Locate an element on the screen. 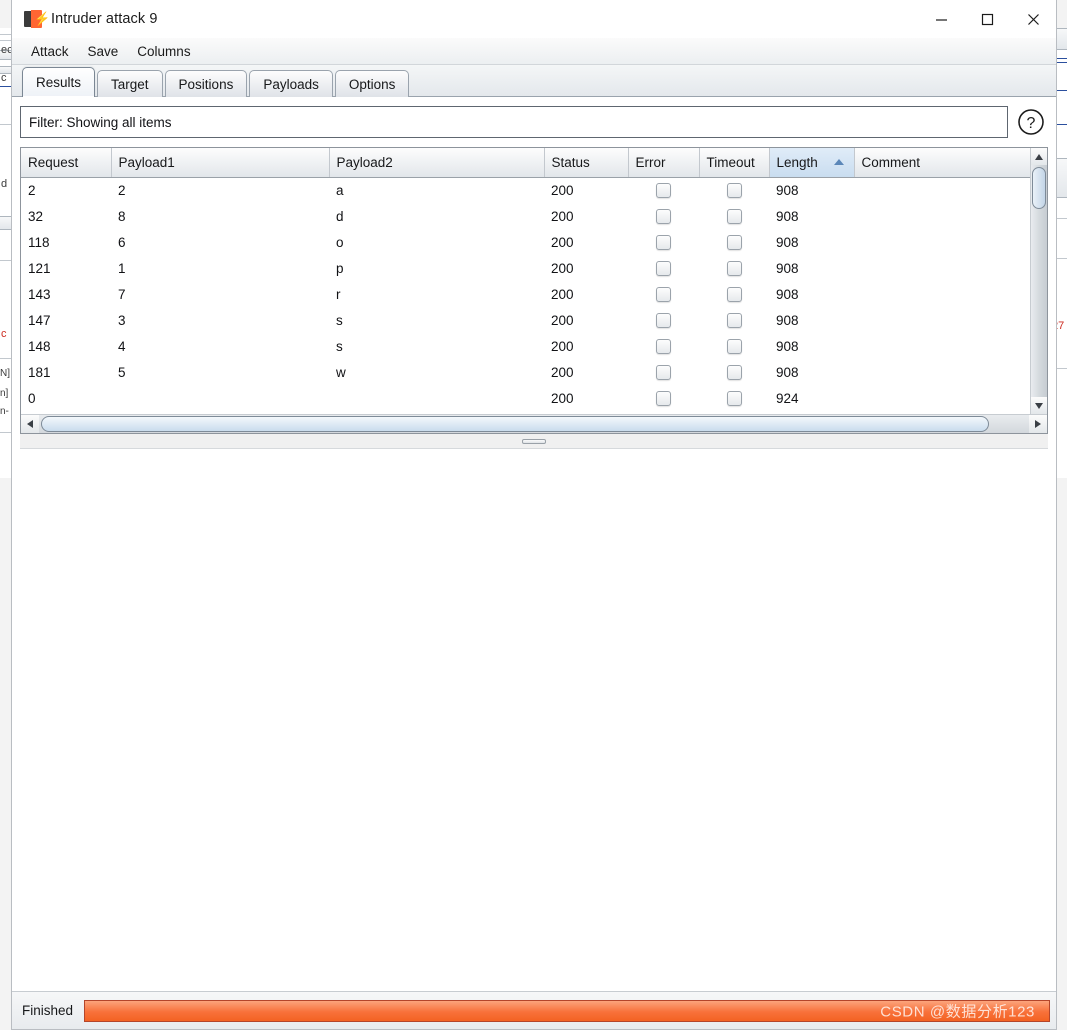 The width and height of the screenshot is (1067, 1030). horizontal-scroll-track is located at coordinates (534, 424).